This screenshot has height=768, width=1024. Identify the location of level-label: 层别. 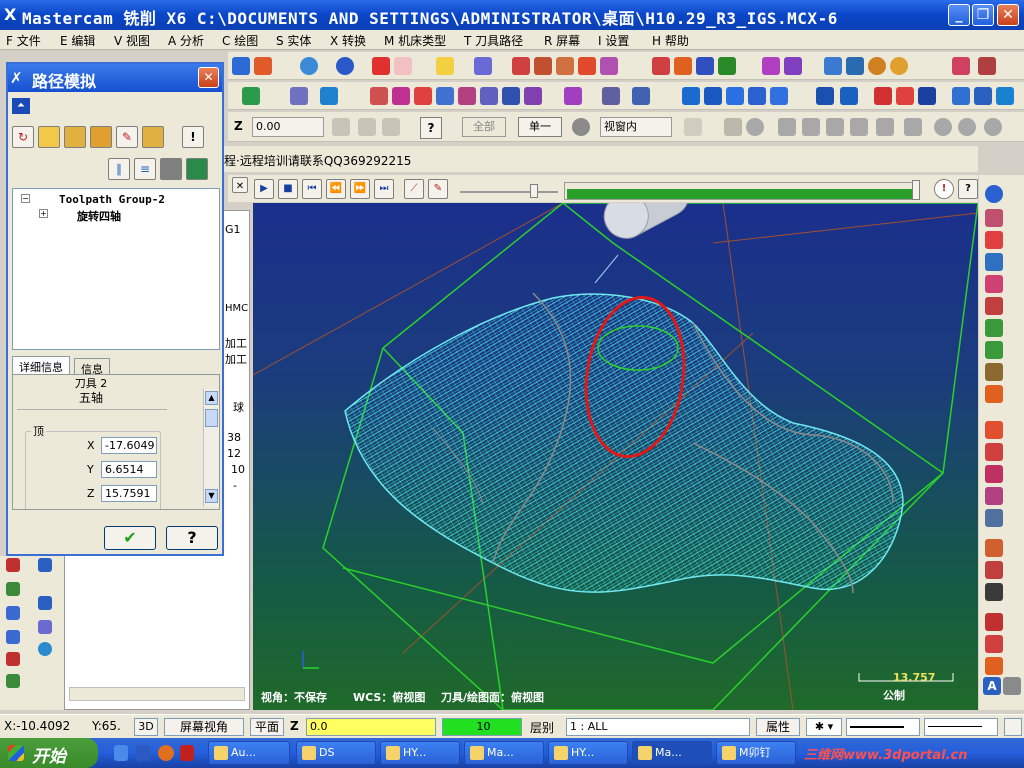
(542, 727).